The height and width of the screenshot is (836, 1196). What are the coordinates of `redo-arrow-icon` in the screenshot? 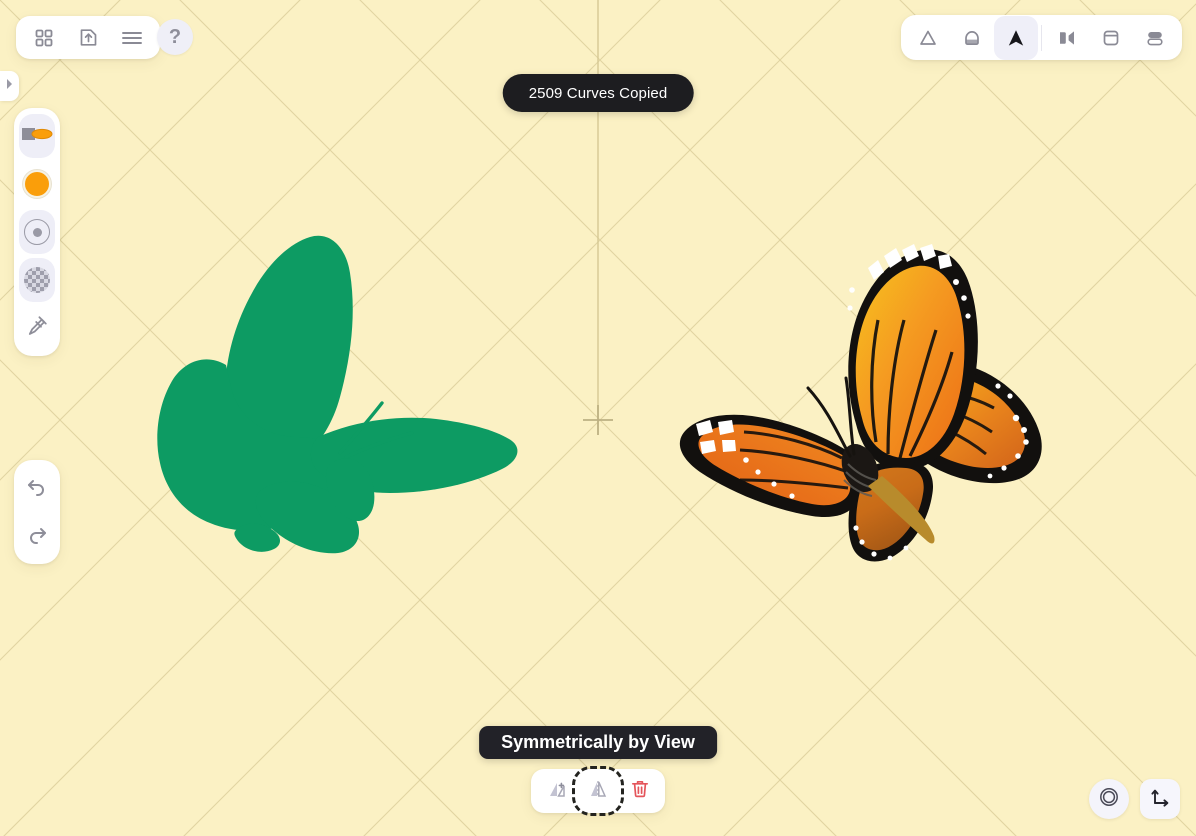 It's located at (37, 536).